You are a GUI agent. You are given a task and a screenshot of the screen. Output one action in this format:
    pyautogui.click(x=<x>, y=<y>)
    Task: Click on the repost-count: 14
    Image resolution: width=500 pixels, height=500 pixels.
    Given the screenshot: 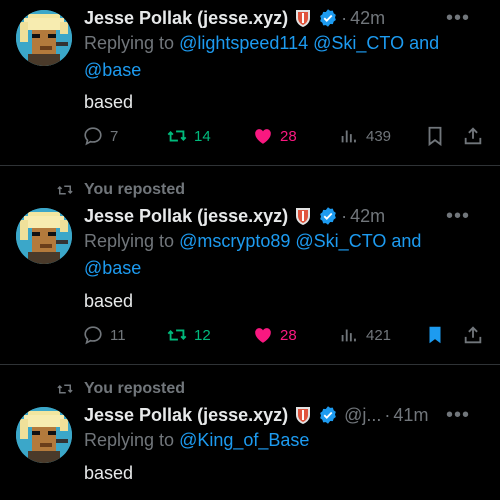 What is the action you would take?
    pyautogui.click(x=202, y=136)
    